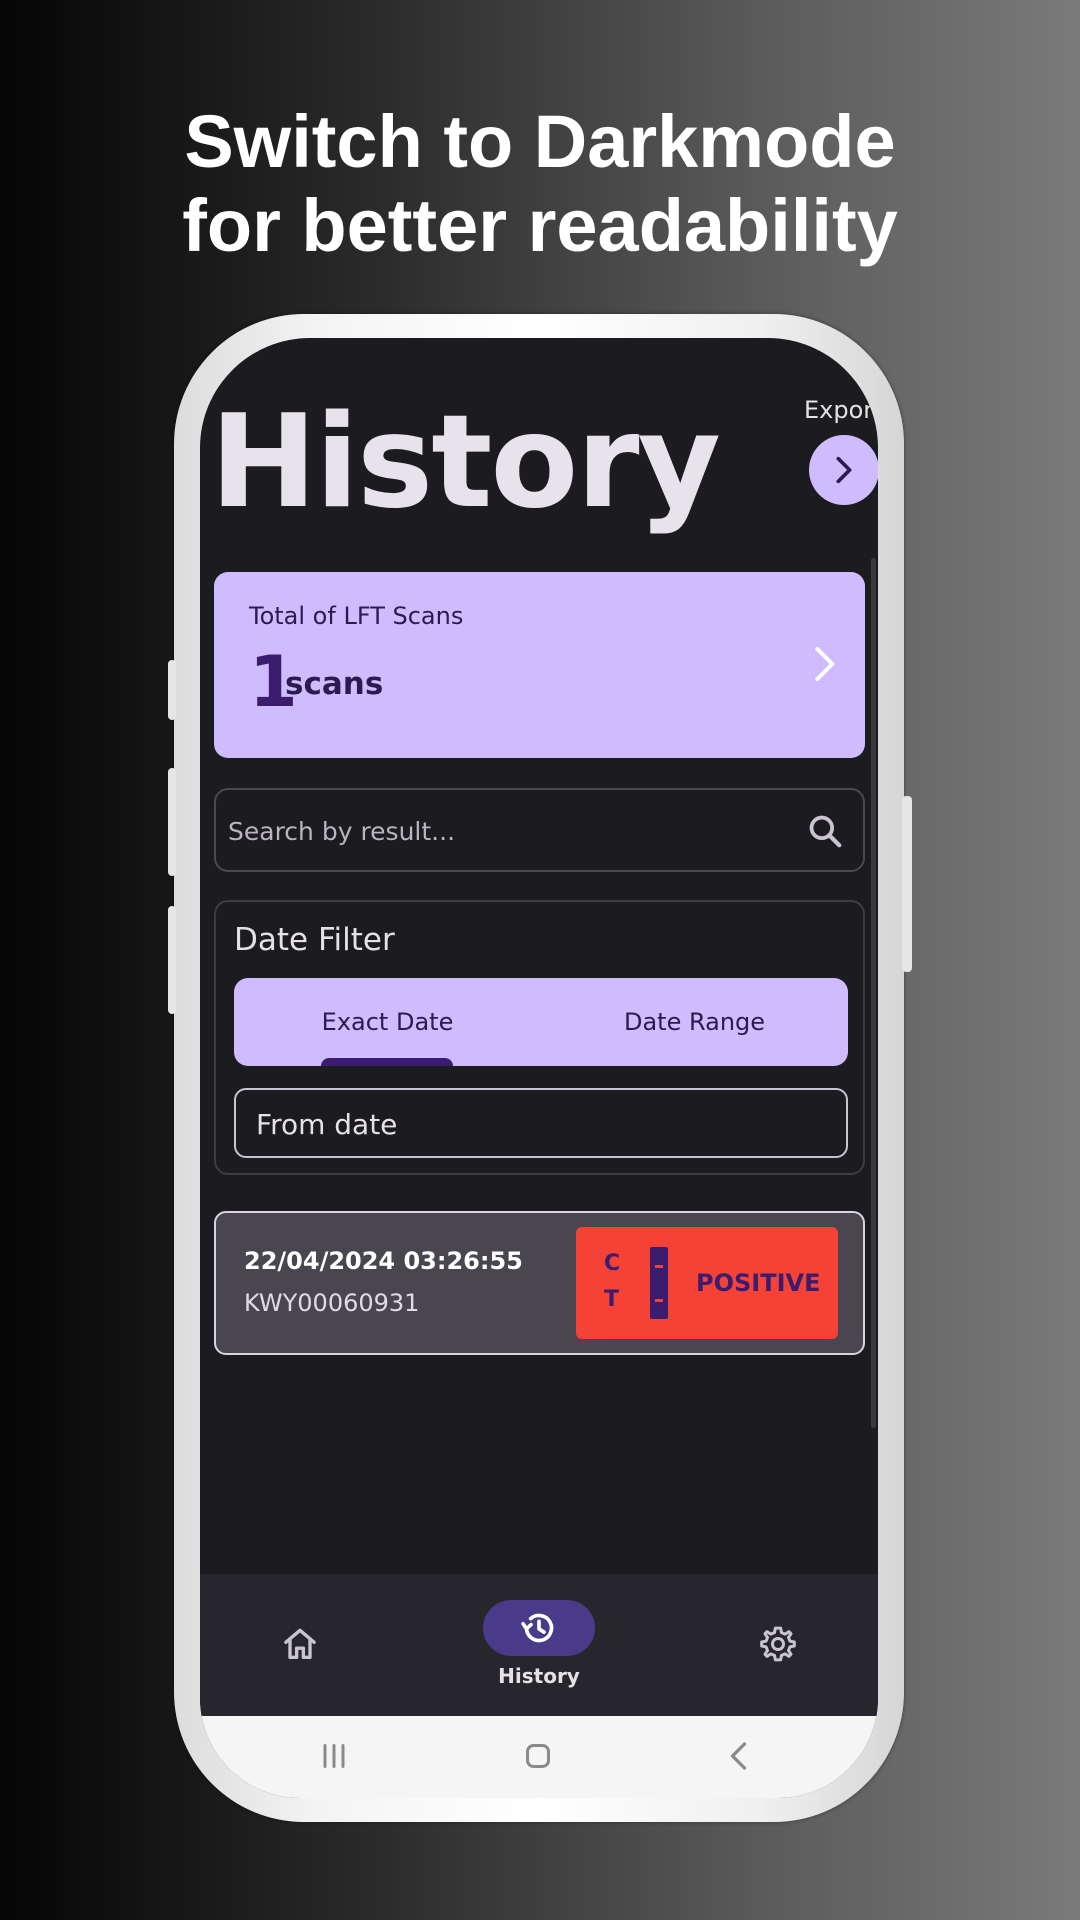 Image resolution: width=1080 pixels, height=1920 pixels. Describe the element at coordinates (659, 1283) in the screenshot. I see `test-strip-icon` at that location.